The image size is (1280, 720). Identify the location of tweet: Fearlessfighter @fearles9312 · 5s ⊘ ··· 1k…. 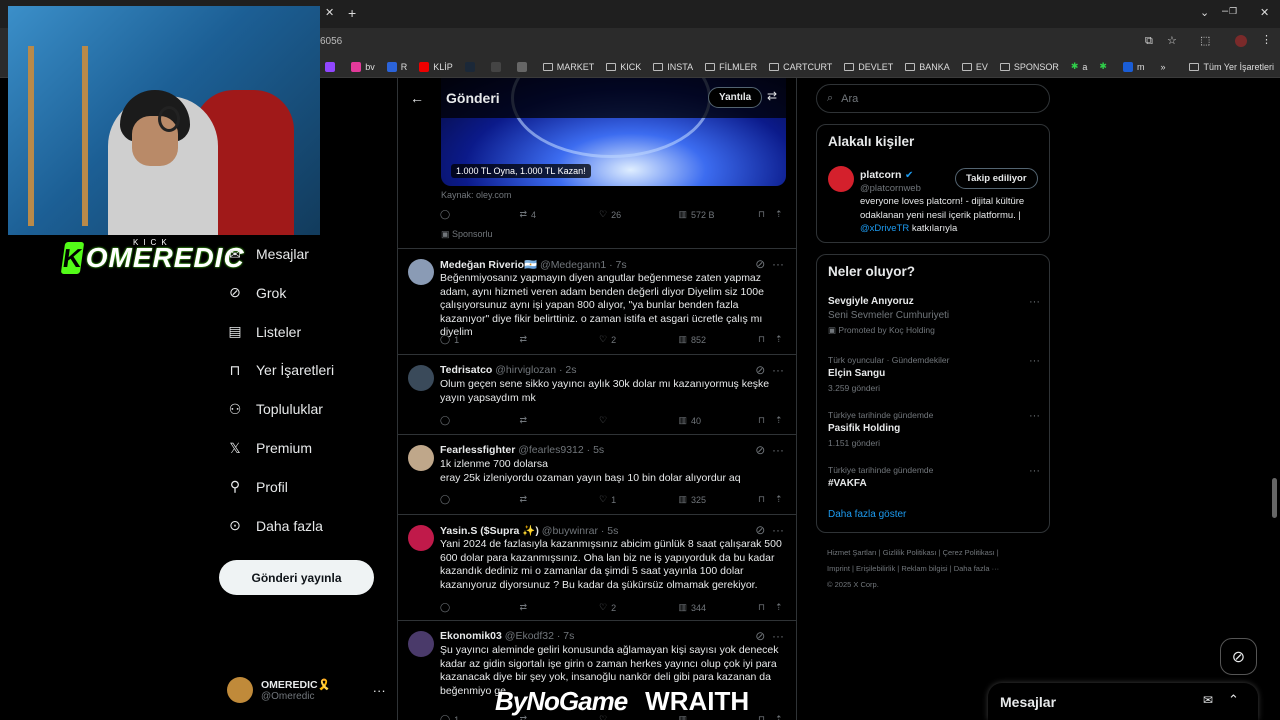
(597, 475).